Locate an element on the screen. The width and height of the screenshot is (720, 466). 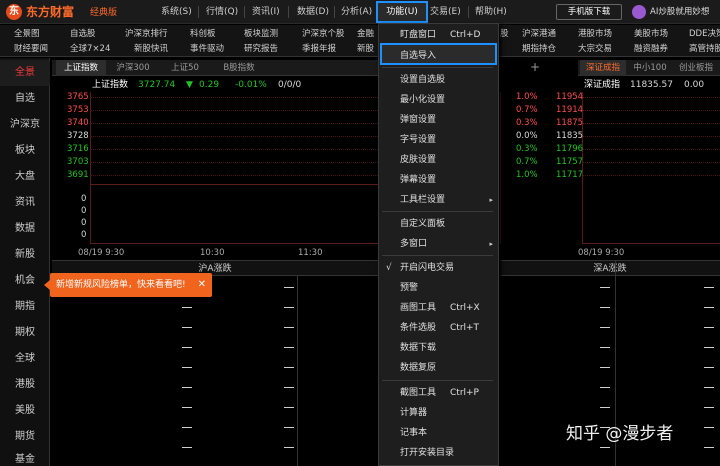
tab-sh-index: 上证指数 is located at coordinates (81, 68).